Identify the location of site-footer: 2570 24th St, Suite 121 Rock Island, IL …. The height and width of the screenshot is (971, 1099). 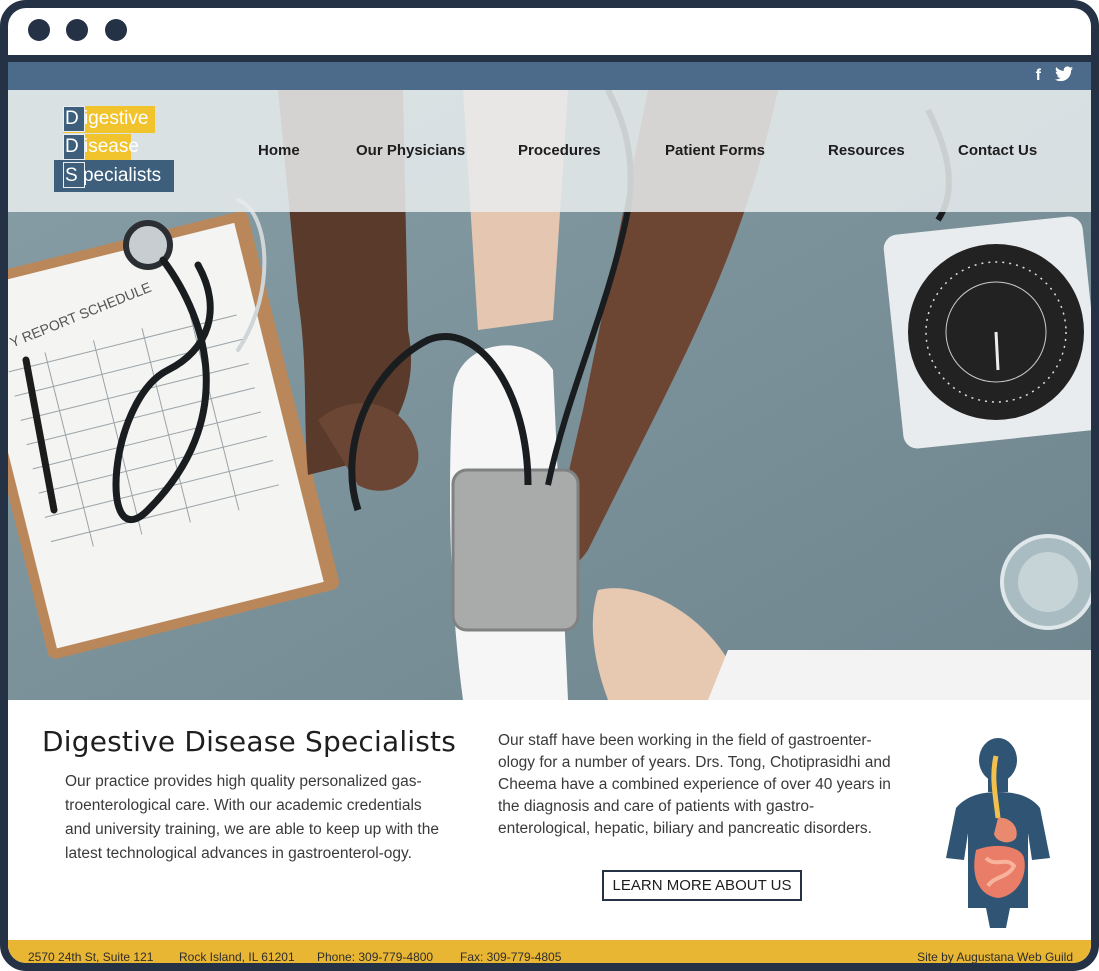
(549, 951).